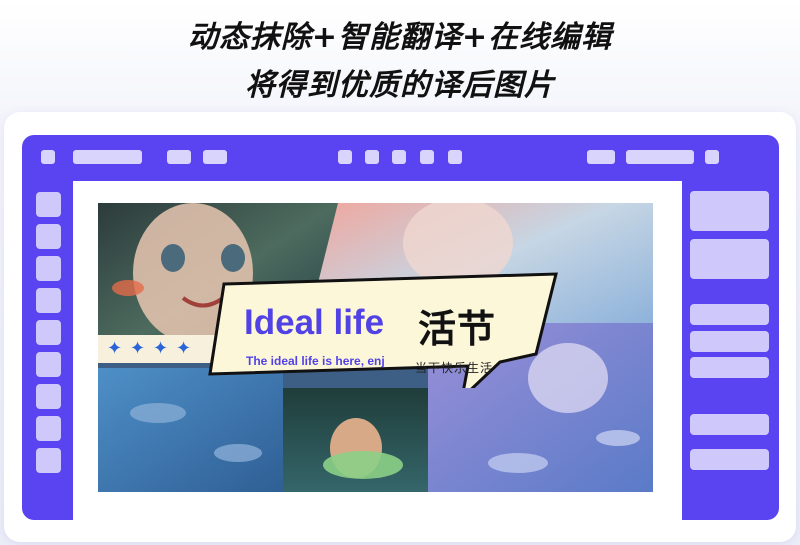 Image resolution: width=800 pixels, height=545 pixels. Describe the element at coordinates (315, 361) in the screenshot. I see `poster-subtitle-en: The ideal life is here, enj` at that location.